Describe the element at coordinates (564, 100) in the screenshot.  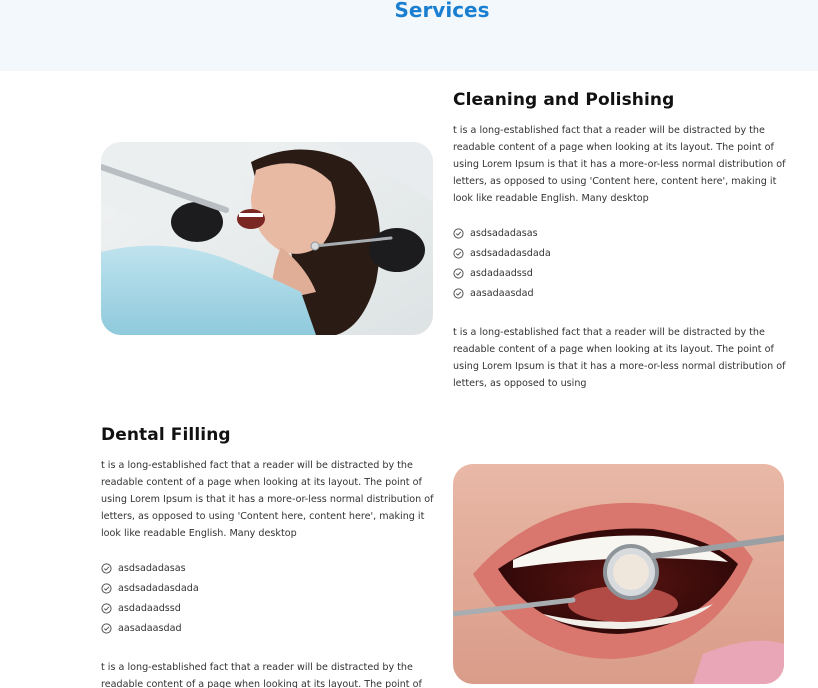
I see `service-title: Cleaning and Polishing` at that location.